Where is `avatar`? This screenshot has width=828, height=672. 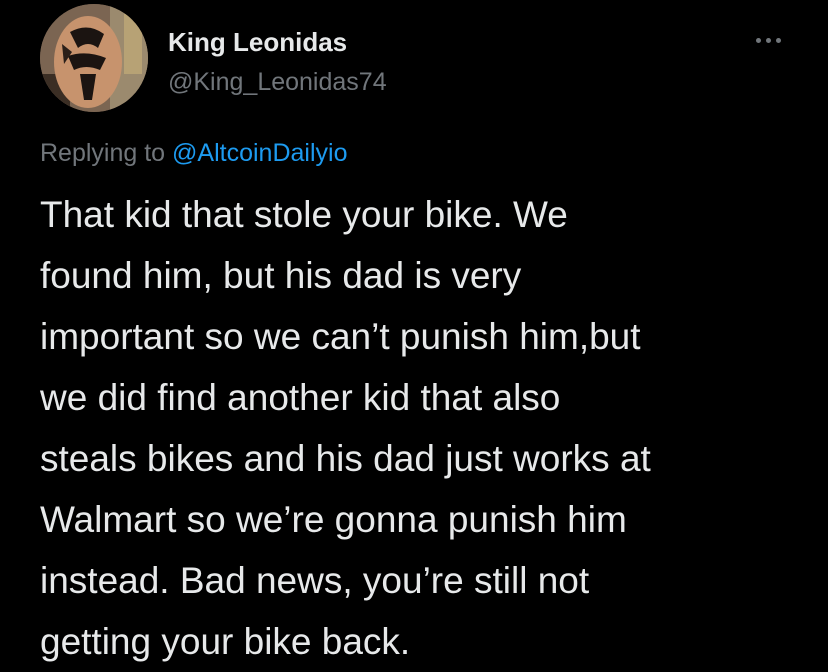 avatar is located at coordinates (94, 58).